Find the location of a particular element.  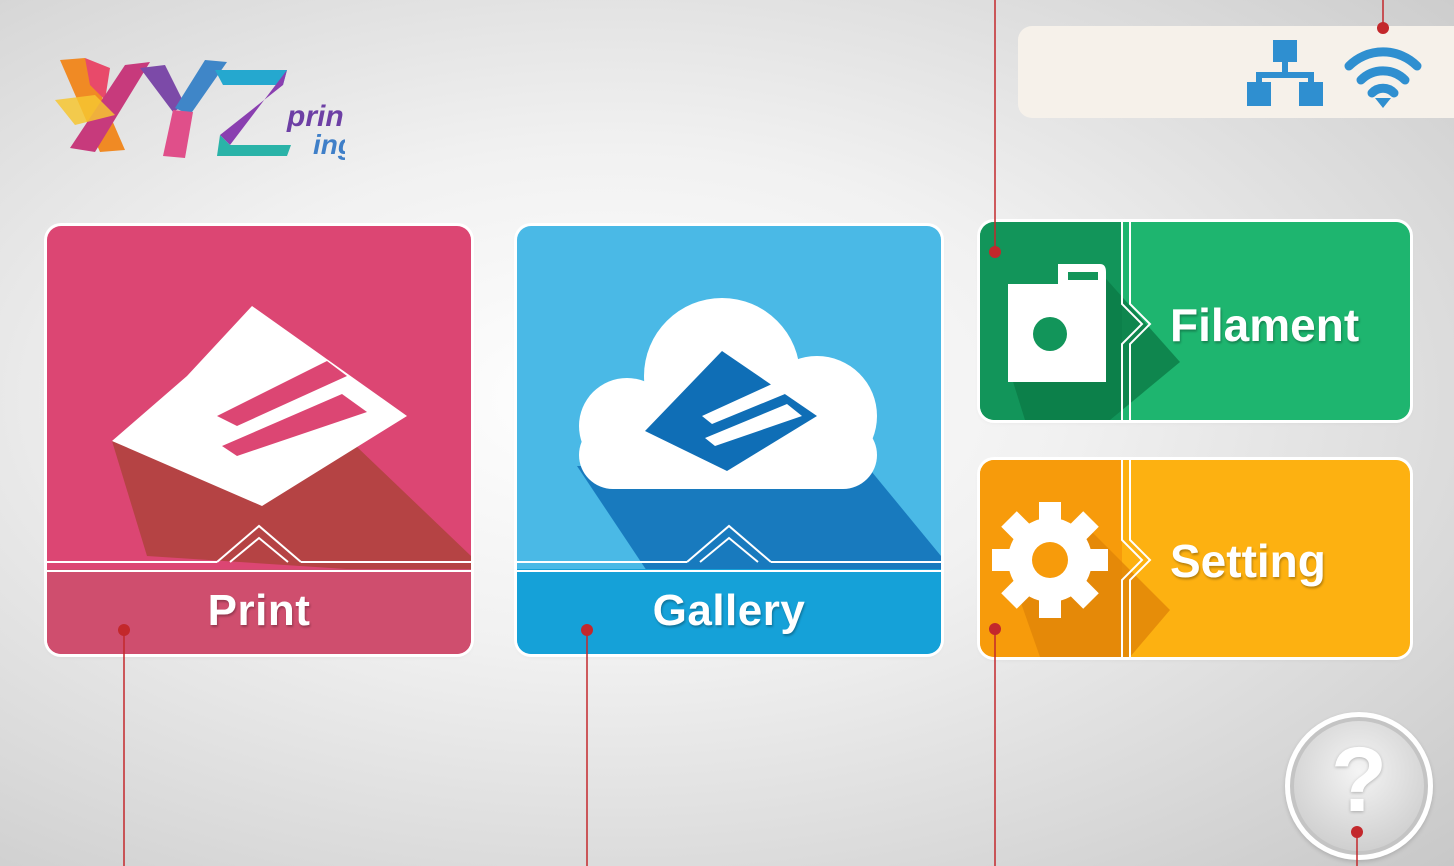

status-bar is located at coordinates (1236, 72).